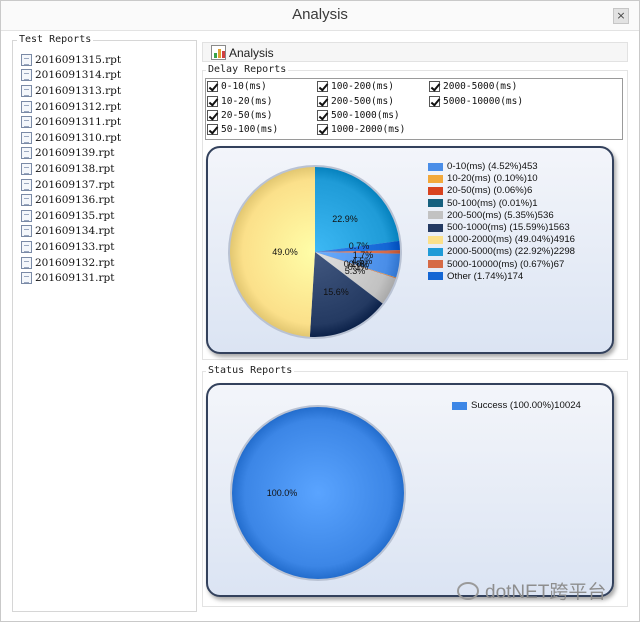 This screenshot has width=640, height=622. Describe the element at coordinates (244, 86) in the screenshot. I see `checkbox-label: 0-10(ms)` at that location.